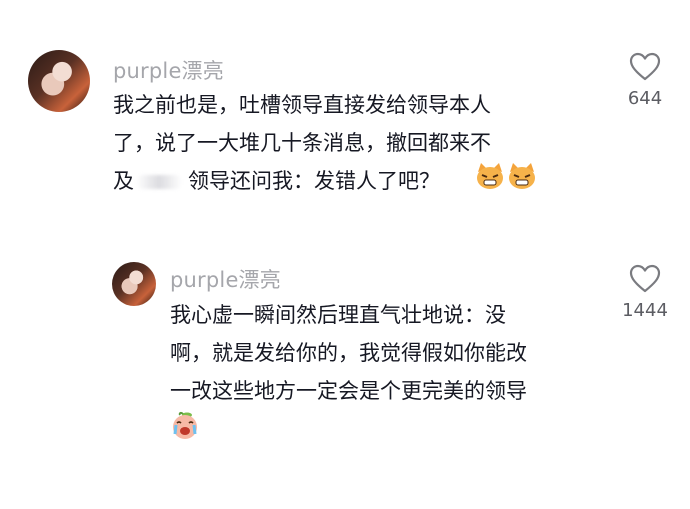  I want to click on like-button: 644, so click(645, 80).